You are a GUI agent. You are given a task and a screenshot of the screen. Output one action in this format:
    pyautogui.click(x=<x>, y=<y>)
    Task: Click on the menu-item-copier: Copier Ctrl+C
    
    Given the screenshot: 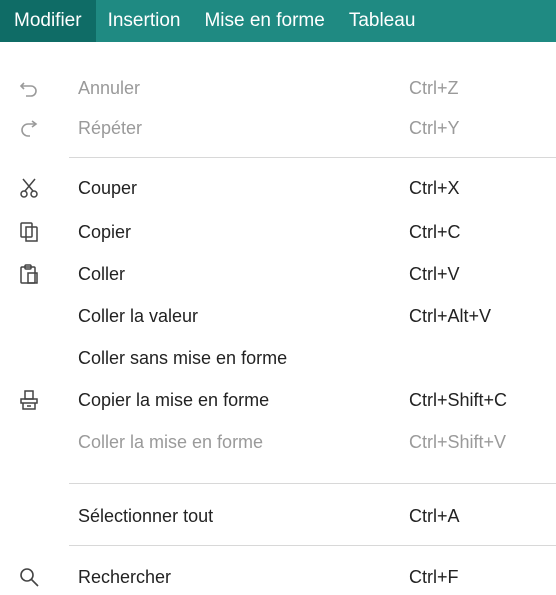 What is the action you would take?
    pyautogui.click(x=278, y=232)
    